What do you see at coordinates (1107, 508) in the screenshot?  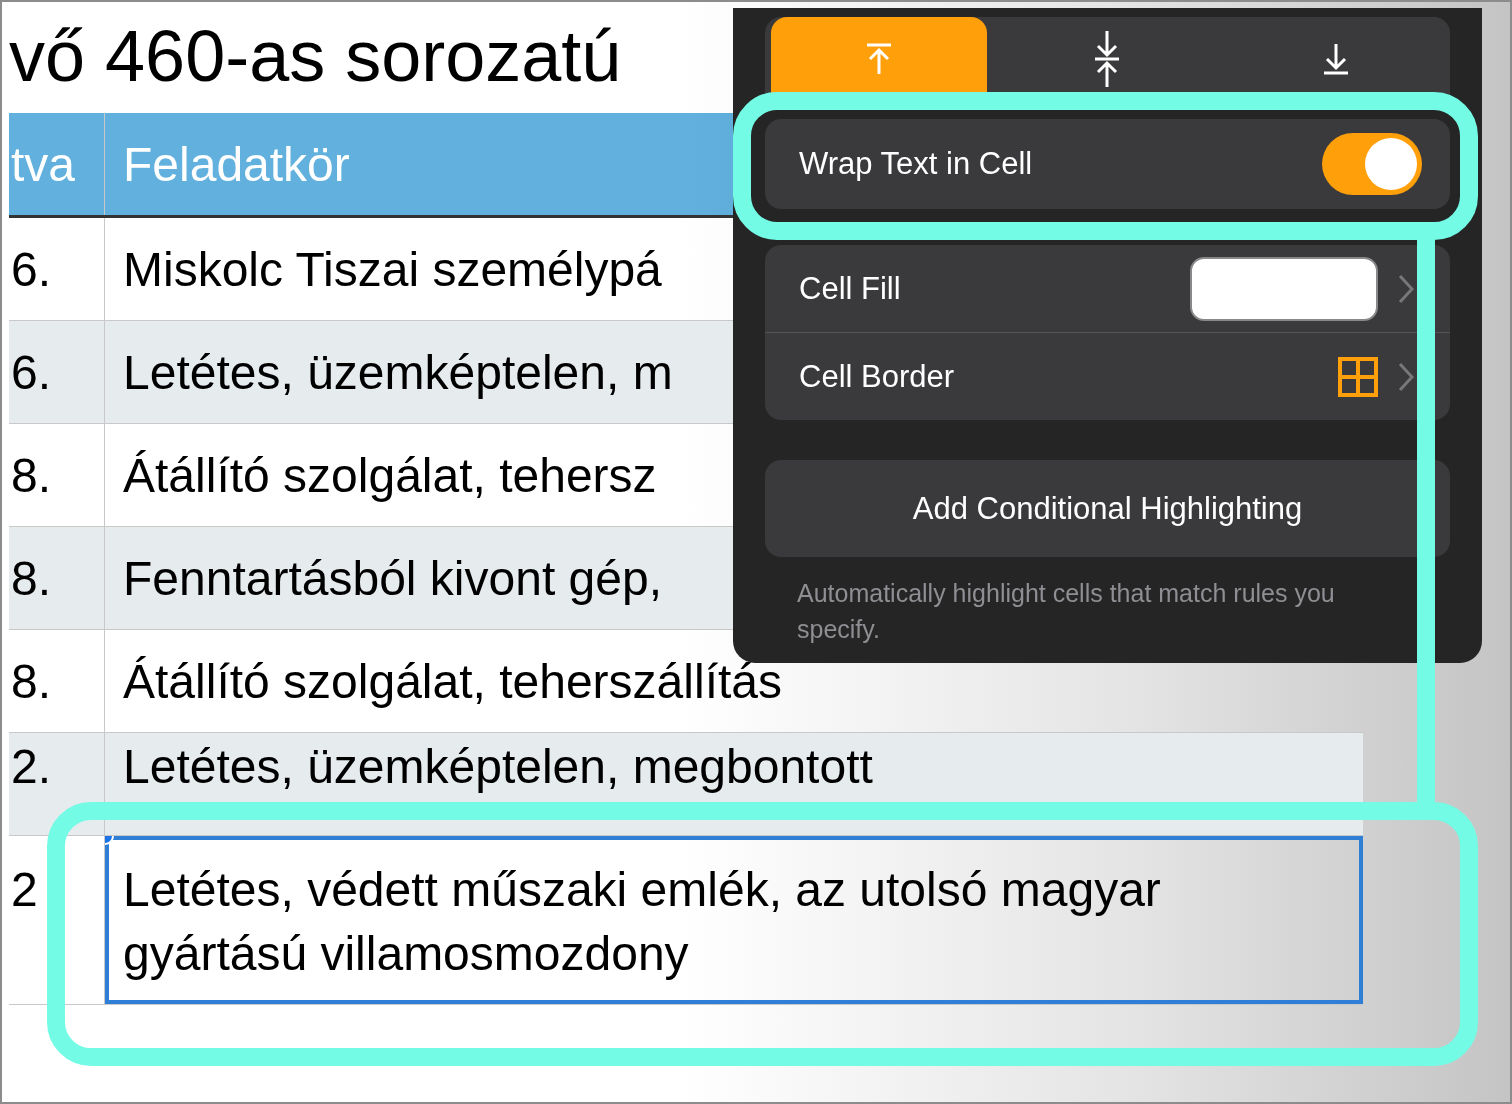 I see `add-highlighting-button: Add Conditional Highlighting` at bounding box center [1107, 508].